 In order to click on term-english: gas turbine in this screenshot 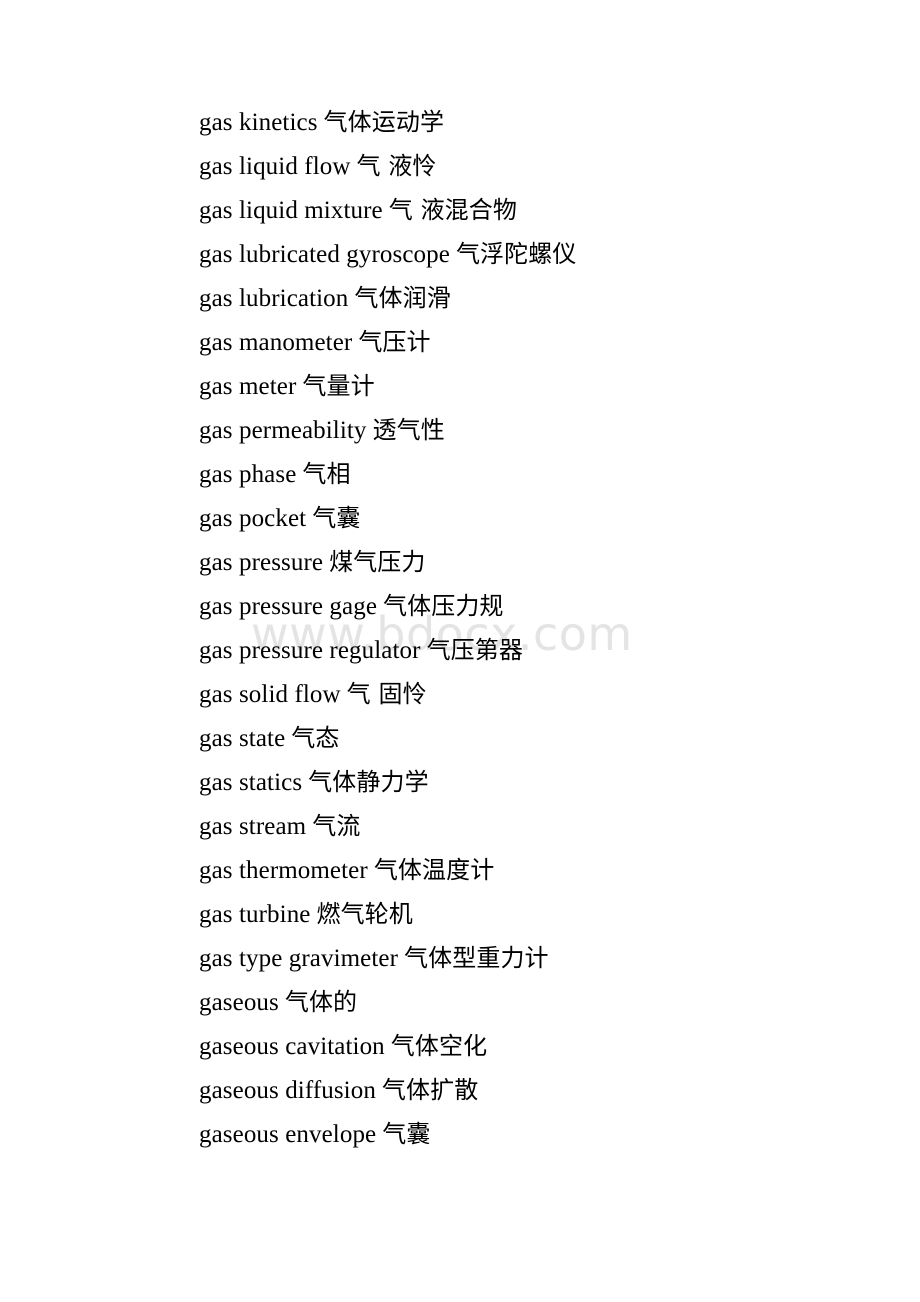, I will do `click(255, 914)`.